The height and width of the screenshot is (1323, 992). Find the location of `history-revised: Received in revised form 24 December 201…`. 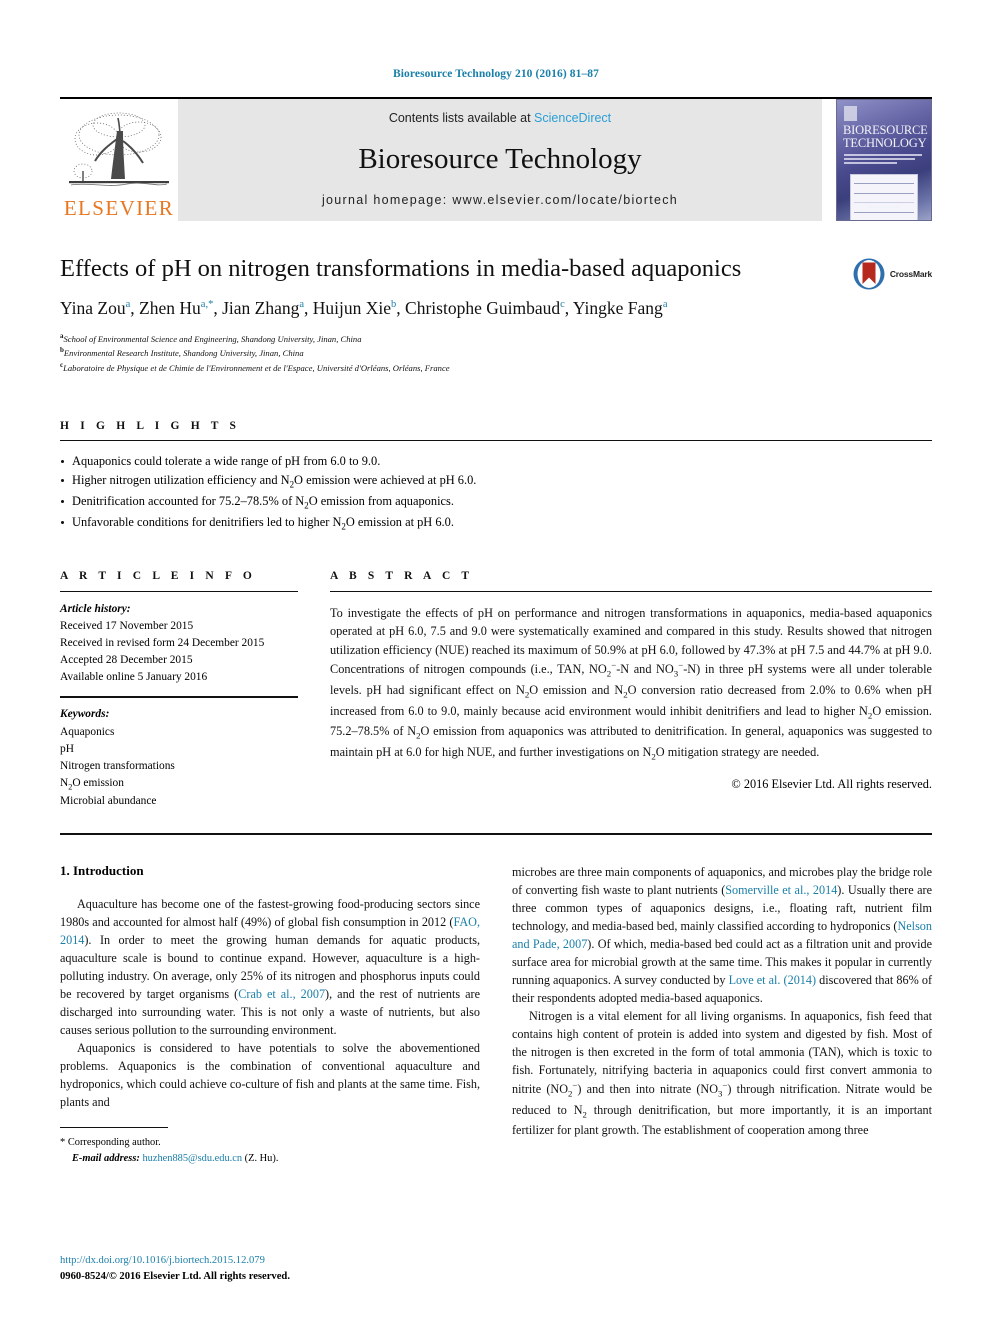

history-revised: Received in revised form 24 December 201… is located at coordinates (162, 643).